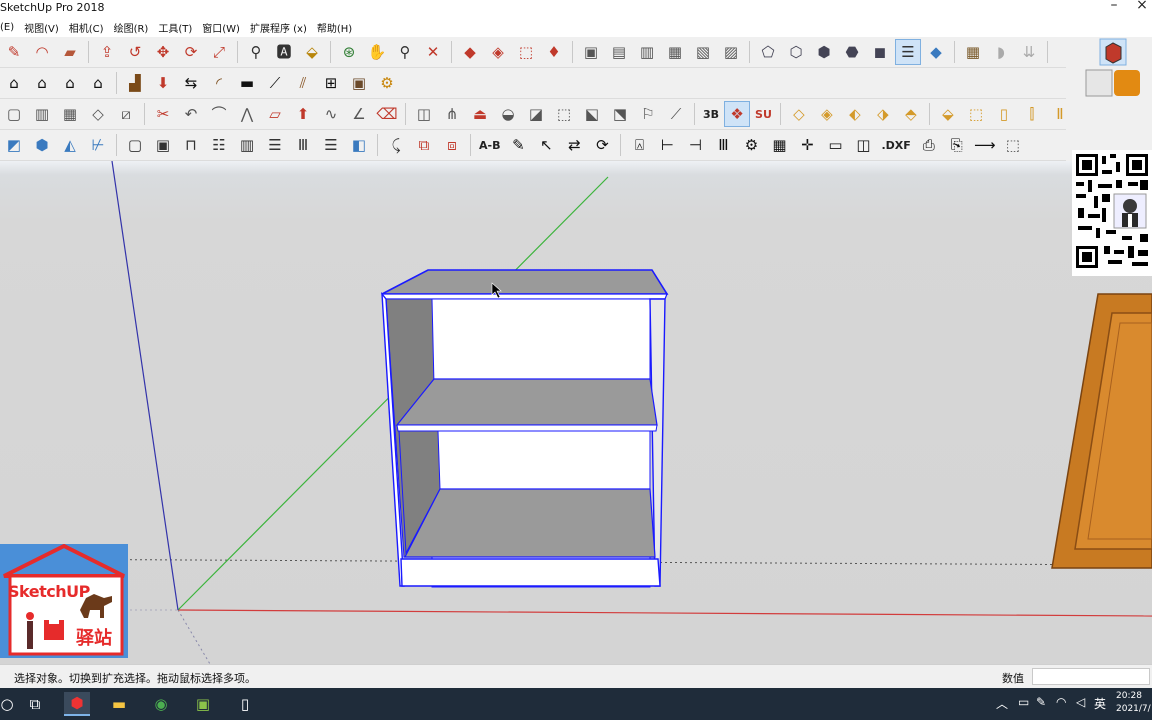 The image size is (1152, 720). I want to click on pointer-icon: ↖, so click(546, 145).